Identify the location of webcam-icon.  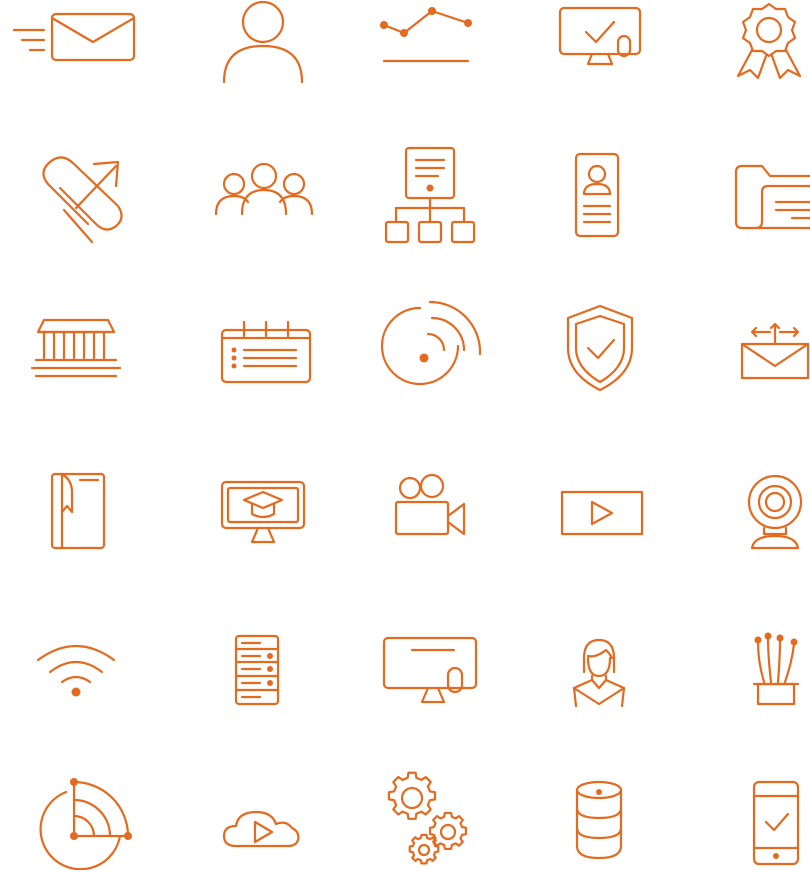
(775, 512).